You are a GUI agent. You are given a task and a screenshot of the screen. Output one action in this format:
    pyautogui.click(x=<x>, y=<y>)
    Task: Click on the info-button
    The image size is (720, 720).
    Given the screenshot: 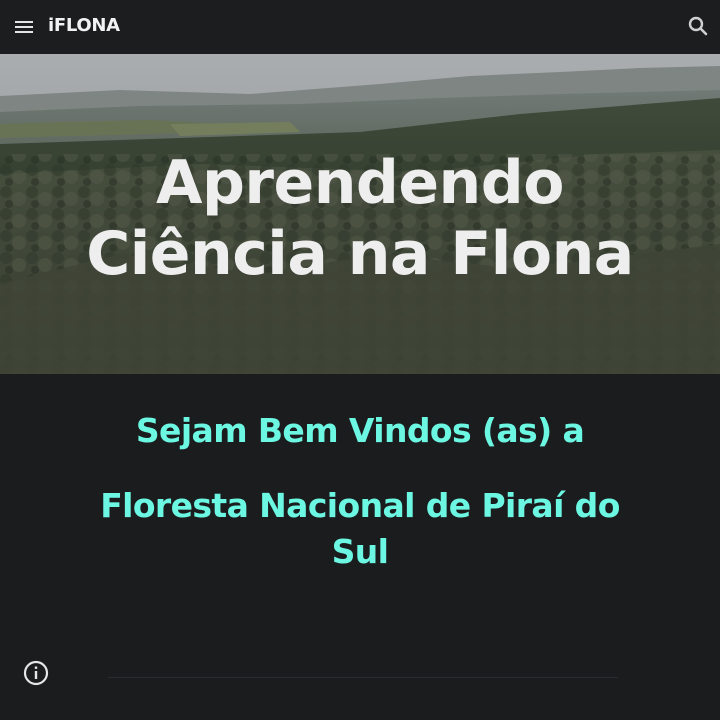 What is the action you would take?
    pyautogui.click(x=36, y=673)
    